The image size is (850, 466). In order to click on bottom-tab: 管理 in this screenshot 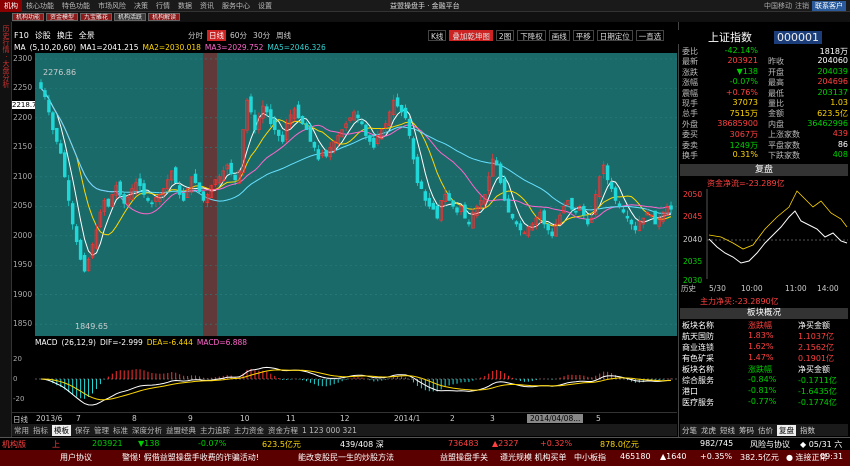, I will do `click(101, 430)`.